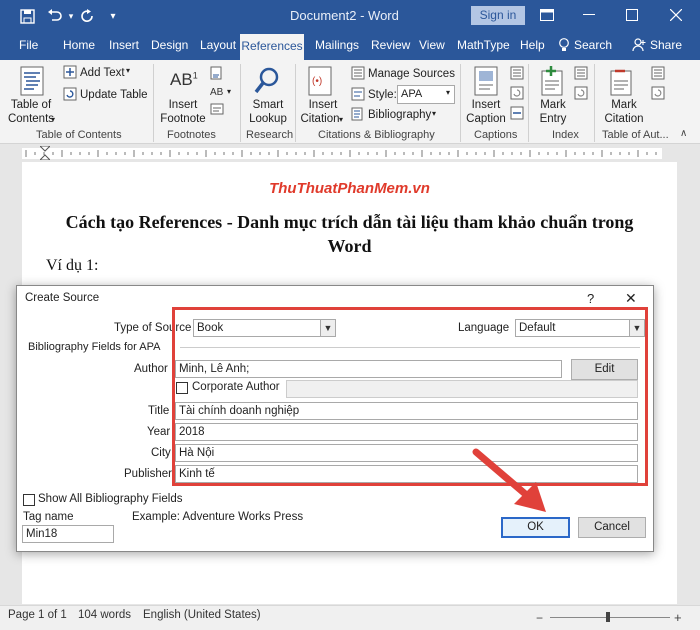 The image size is (700, 630). What do you see at coordinates (31, 119) in the screenshot?
I see `toc-label-2: Contents` at bounding box center [31, 119].